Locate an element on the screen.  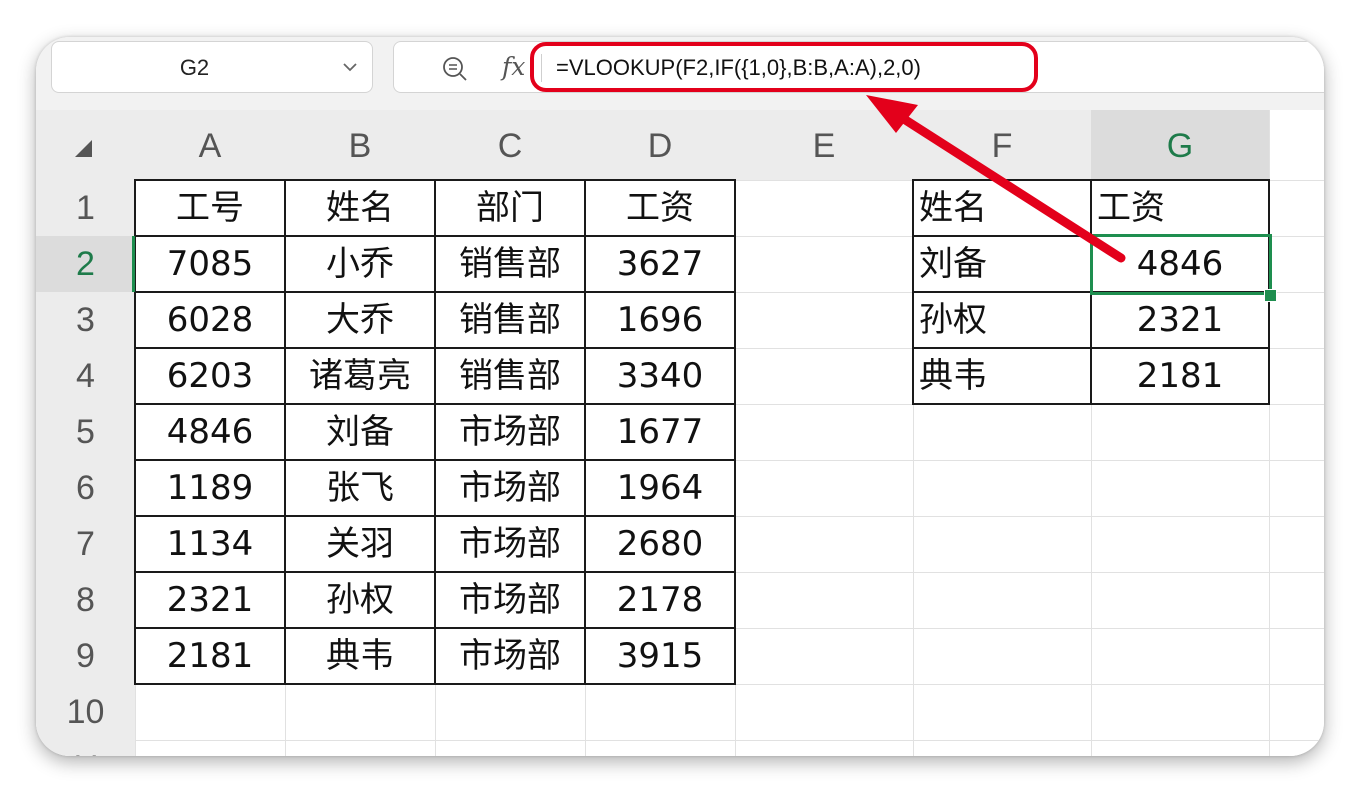
row-header-10: 10 is located at coordinates (85, 712).